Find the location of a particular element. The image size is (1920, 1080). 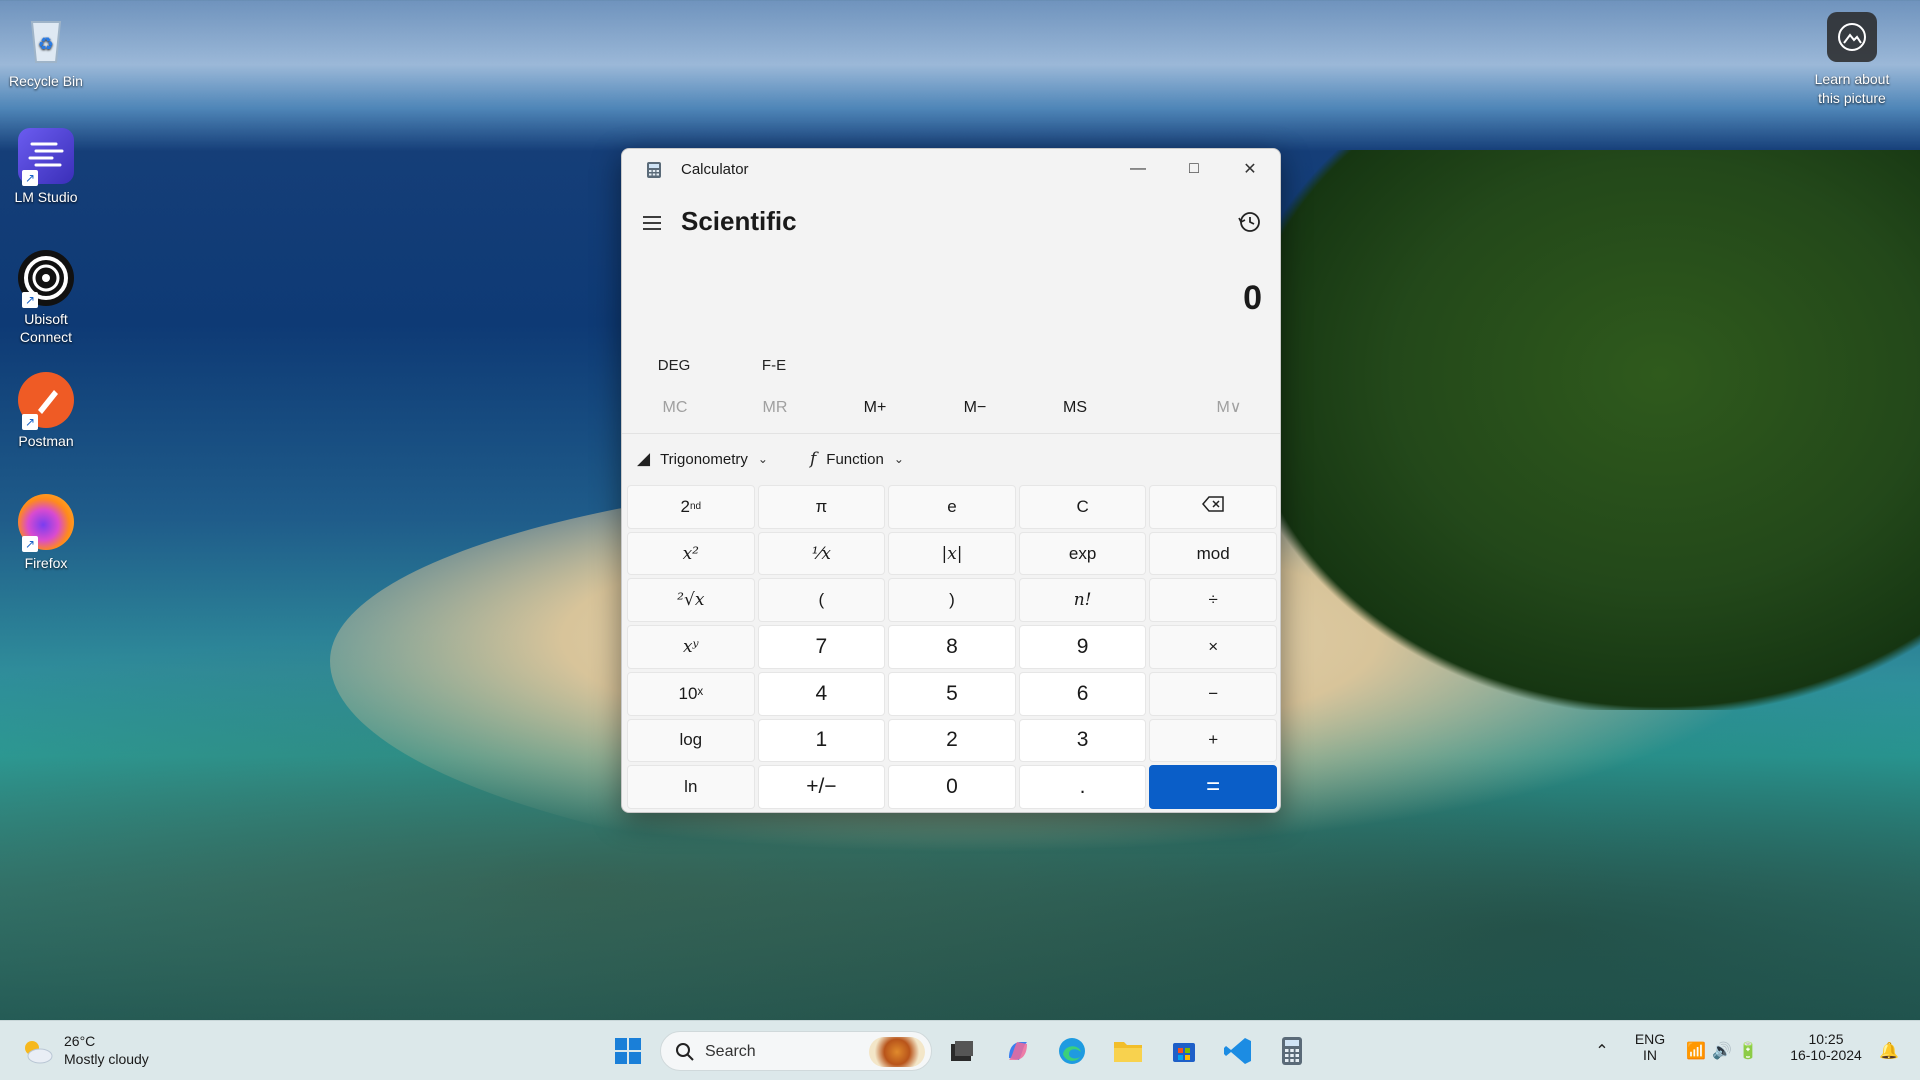

recycle-bin-icon: ♻ is located at coordinates (46, 40).